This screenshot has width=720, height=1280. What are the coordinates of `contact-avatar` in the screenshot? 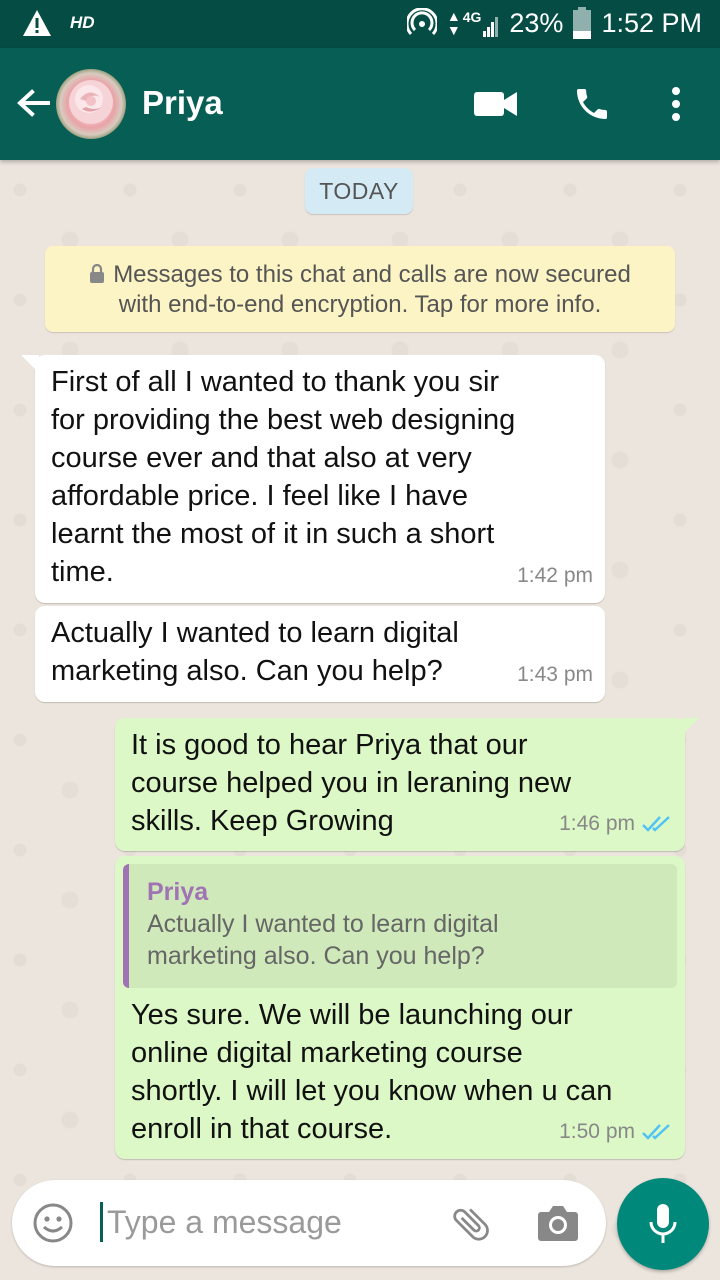 It's located at (91, 104).